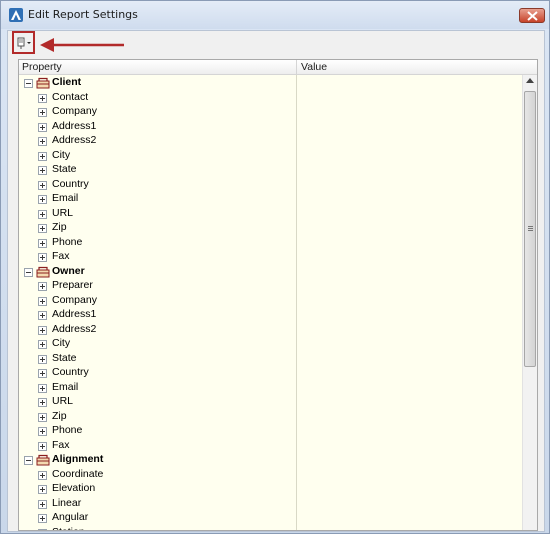  Describe the element at coordinates (269, 286) in the screenshot. I see `tree-item: Preparer` at that location.